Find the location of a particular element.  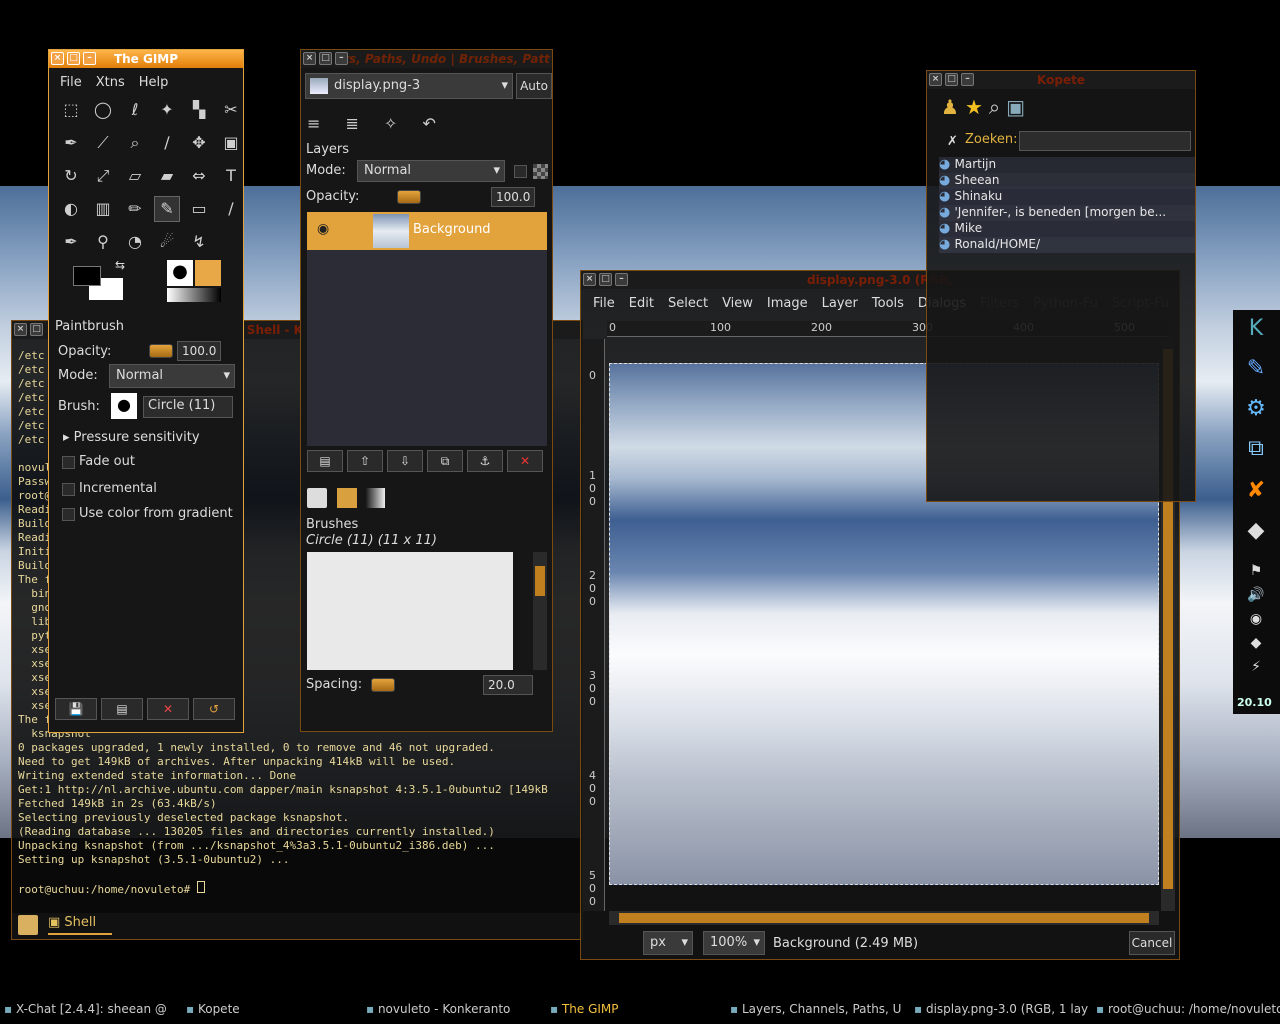

incremental-checkbox is located at coordinates (68, 489).